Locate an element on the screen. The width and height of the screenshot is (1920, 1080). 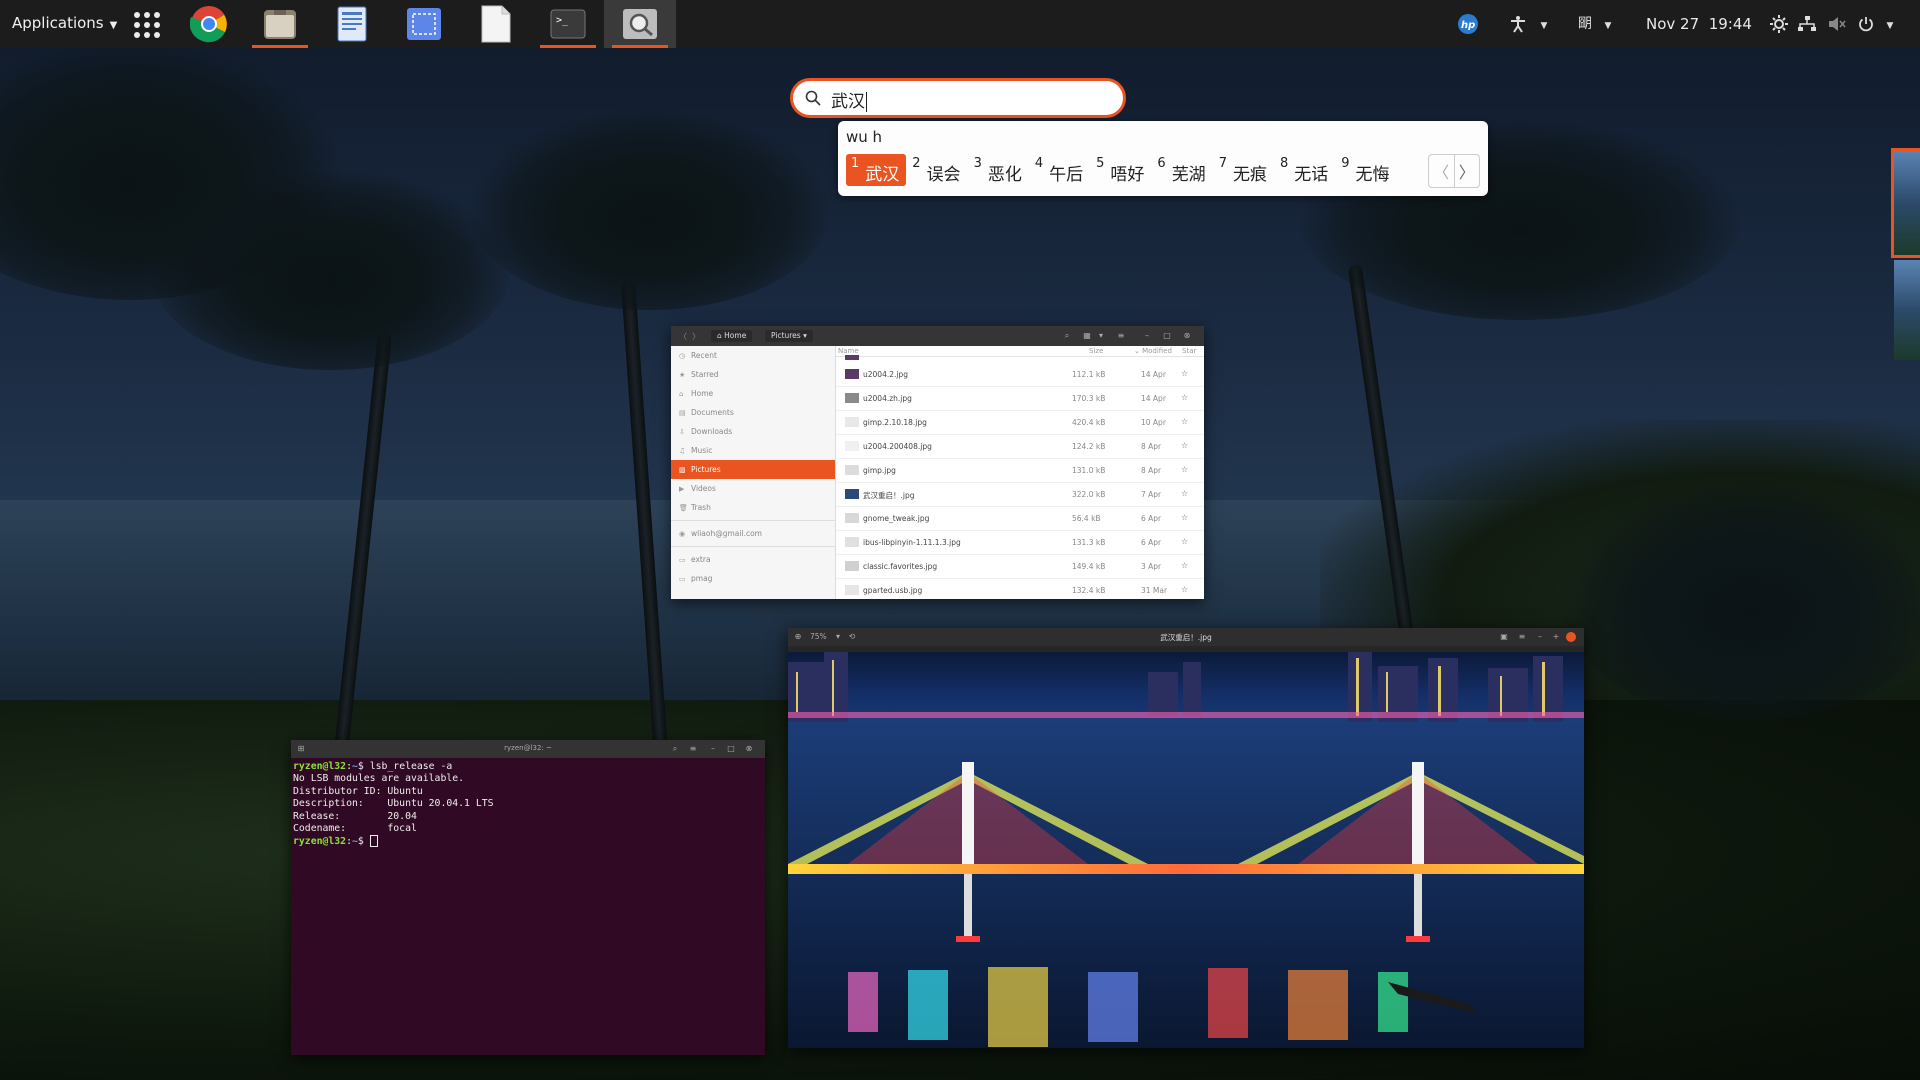
sidebar-item-pmag: ▭ pmag is located at coordinates (753, 578).